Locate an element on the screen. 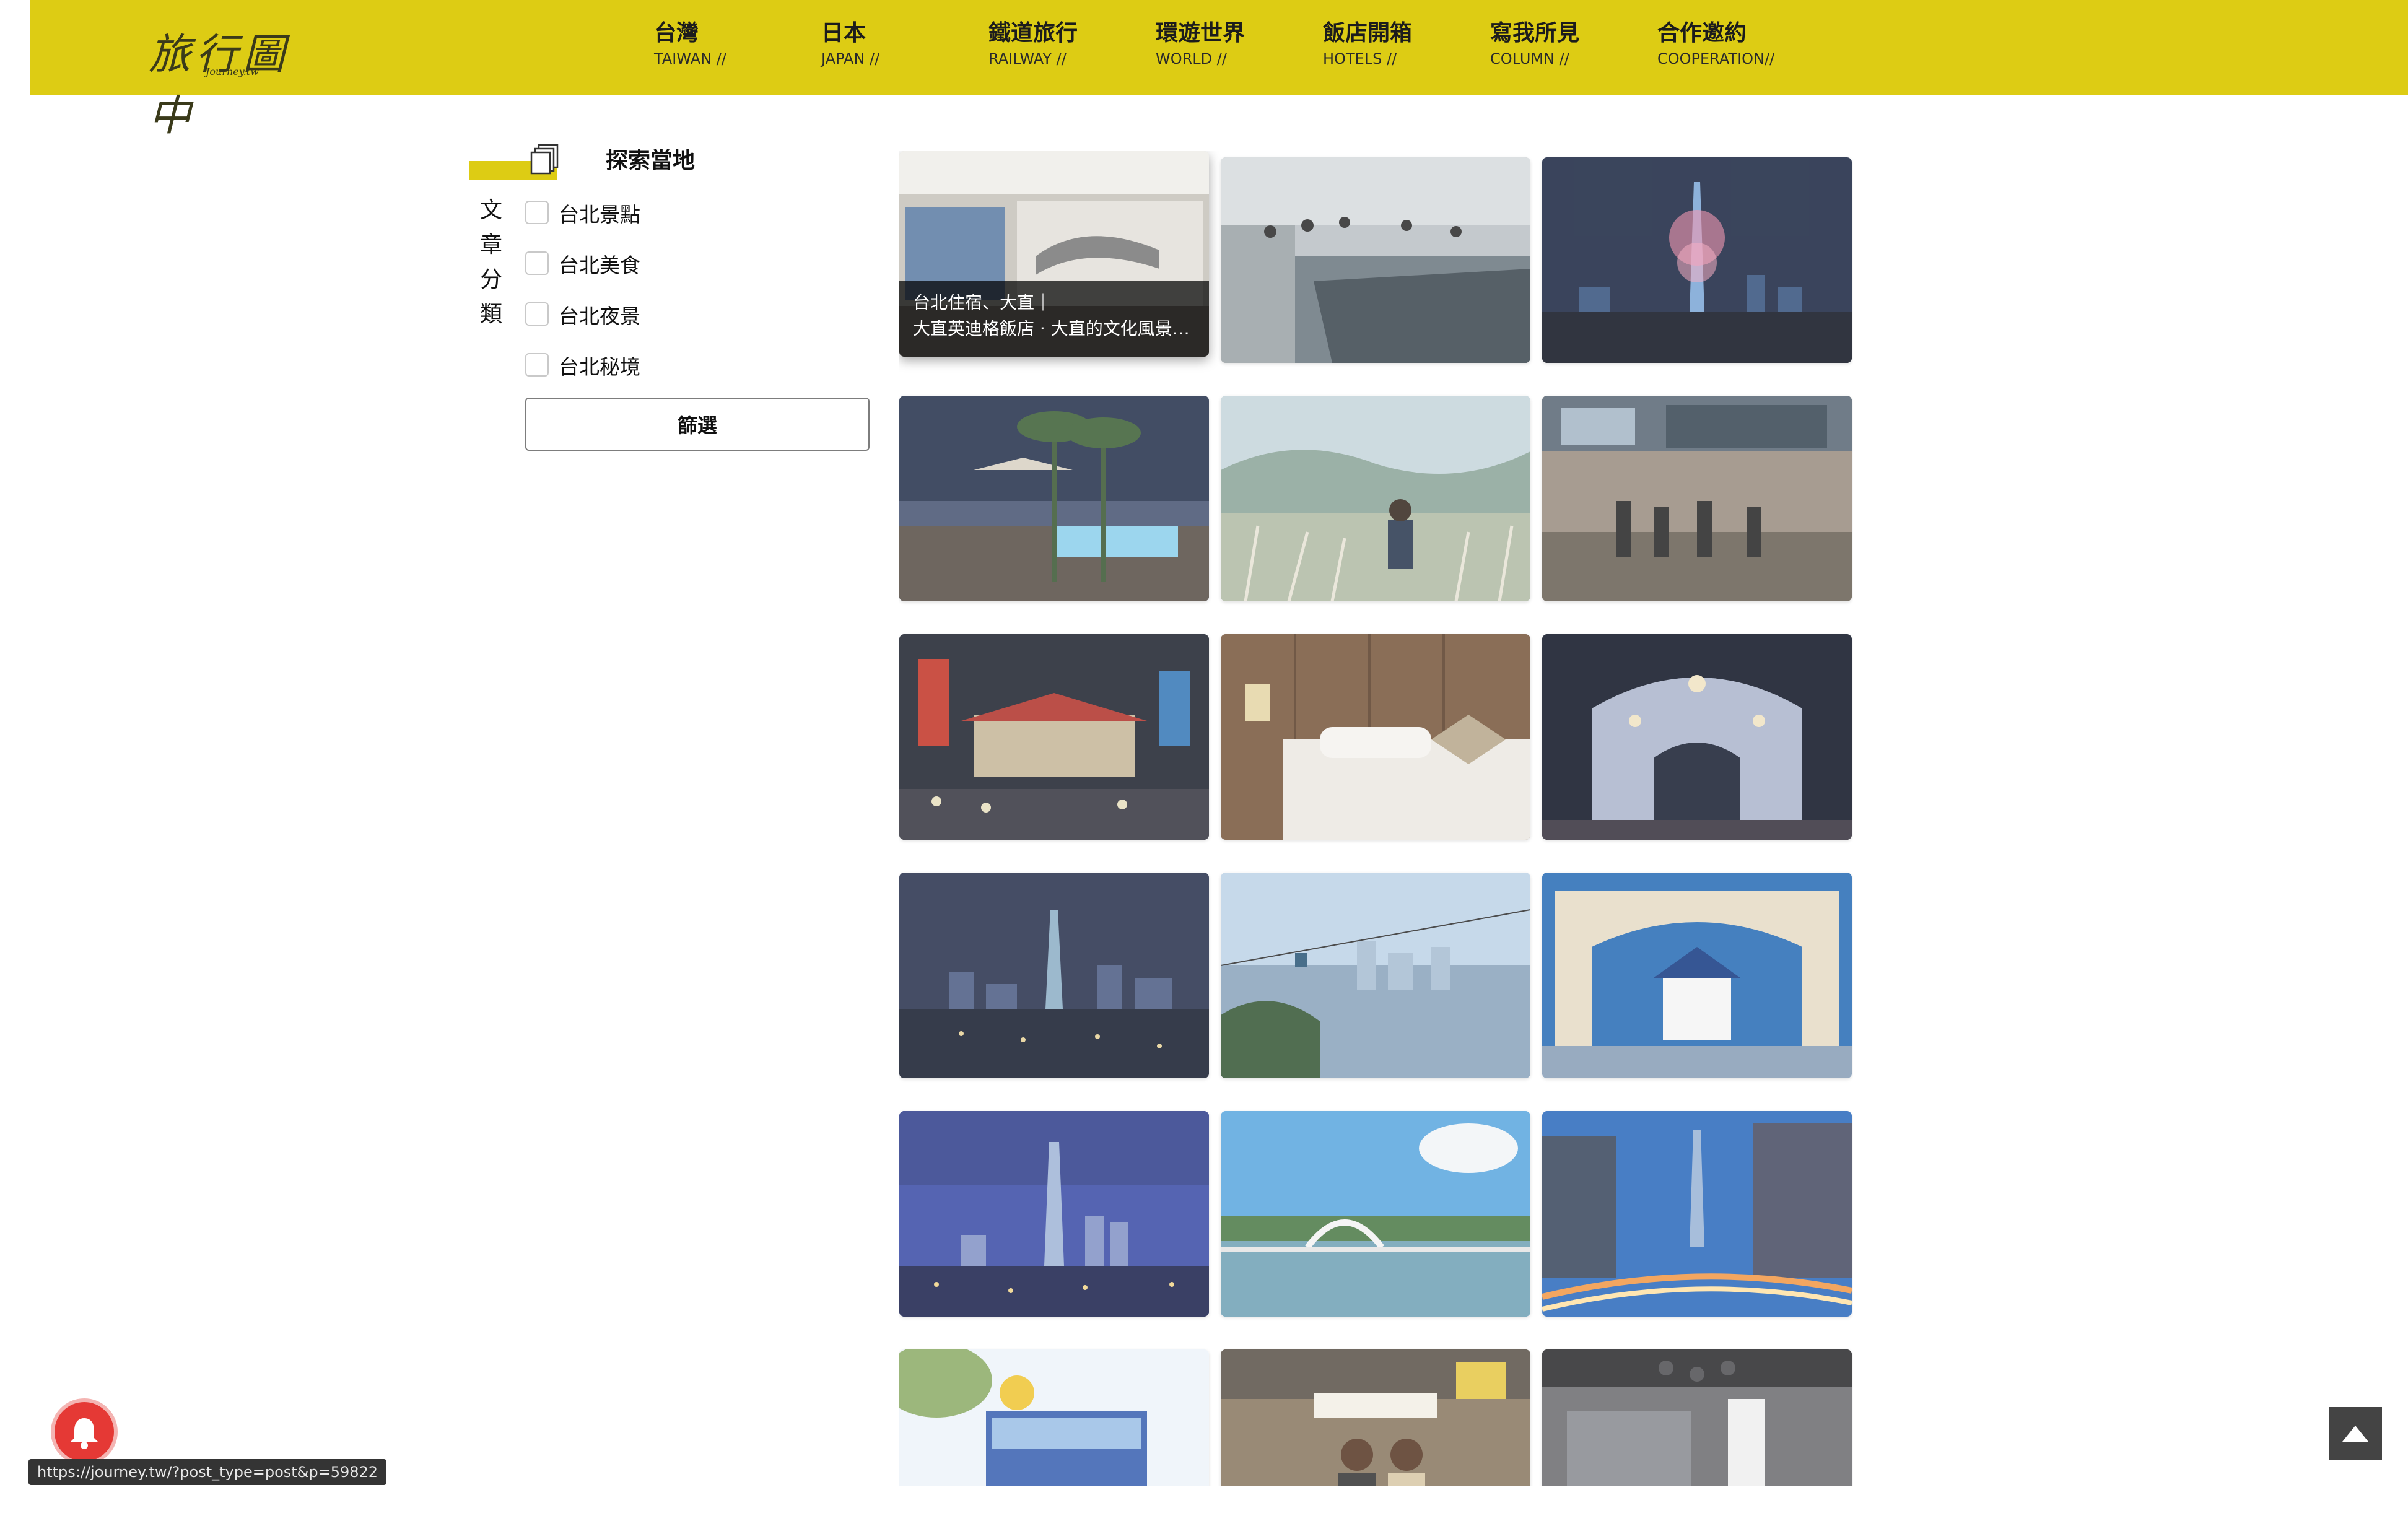 The height and width of the screenshot is (1521, 2408). stacked-pages-icon is located at coordinates (544, 159).